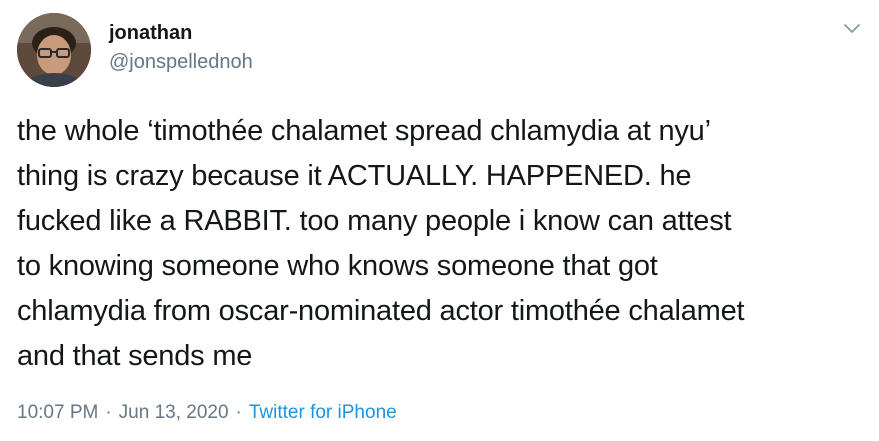 The width and height of the screenshot is (879, 441). Describe the element at coordinates (323, 412) in the screenshot. I see `tweet-source-link: Twitter for iPhone` at that location.